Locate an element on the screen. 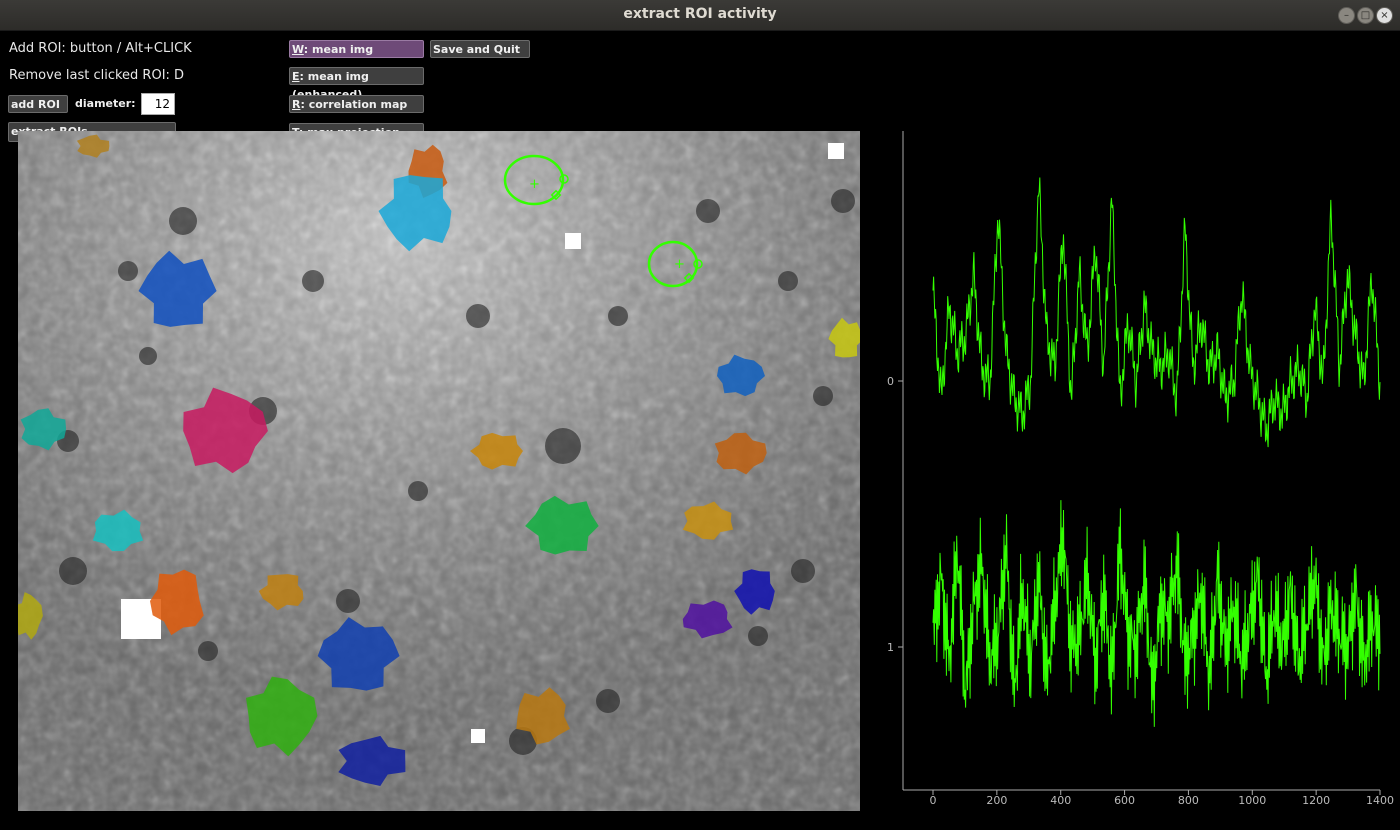 The height and width of the screenshot is (830, 1400). view-button-mean-img-enhanced: E: mean img (enhanced) is located at coordinates (356, 84).